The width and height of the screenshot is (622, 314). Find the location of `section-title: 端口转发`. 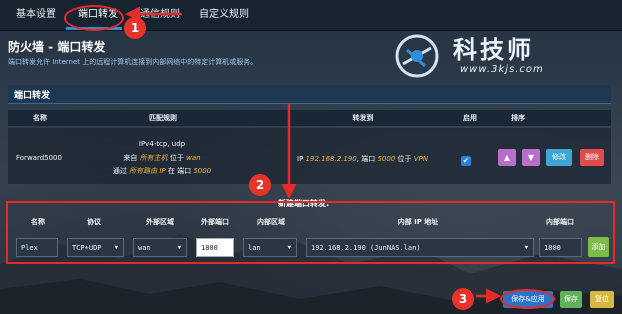

section-title: 端口转发 is located at coordinates (32, 96).